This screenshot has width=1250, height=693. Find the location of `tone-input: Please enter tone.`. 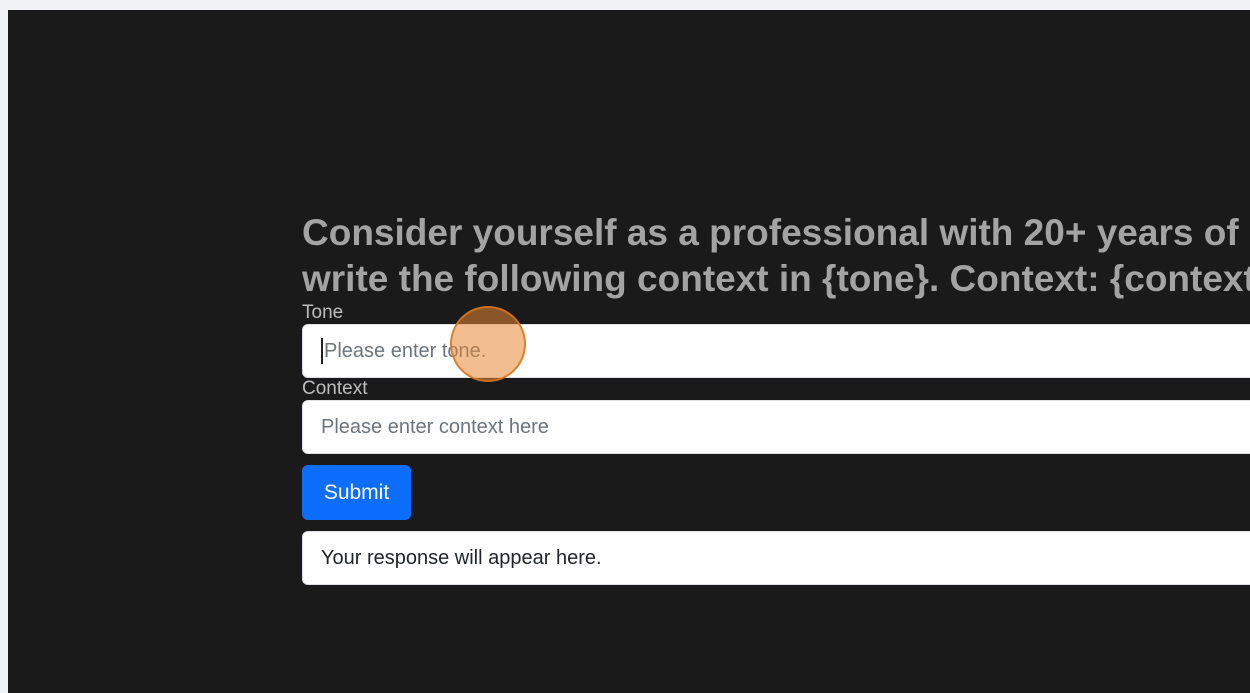

tone-input: Please enter tone. is located at coordinates (776, 351).